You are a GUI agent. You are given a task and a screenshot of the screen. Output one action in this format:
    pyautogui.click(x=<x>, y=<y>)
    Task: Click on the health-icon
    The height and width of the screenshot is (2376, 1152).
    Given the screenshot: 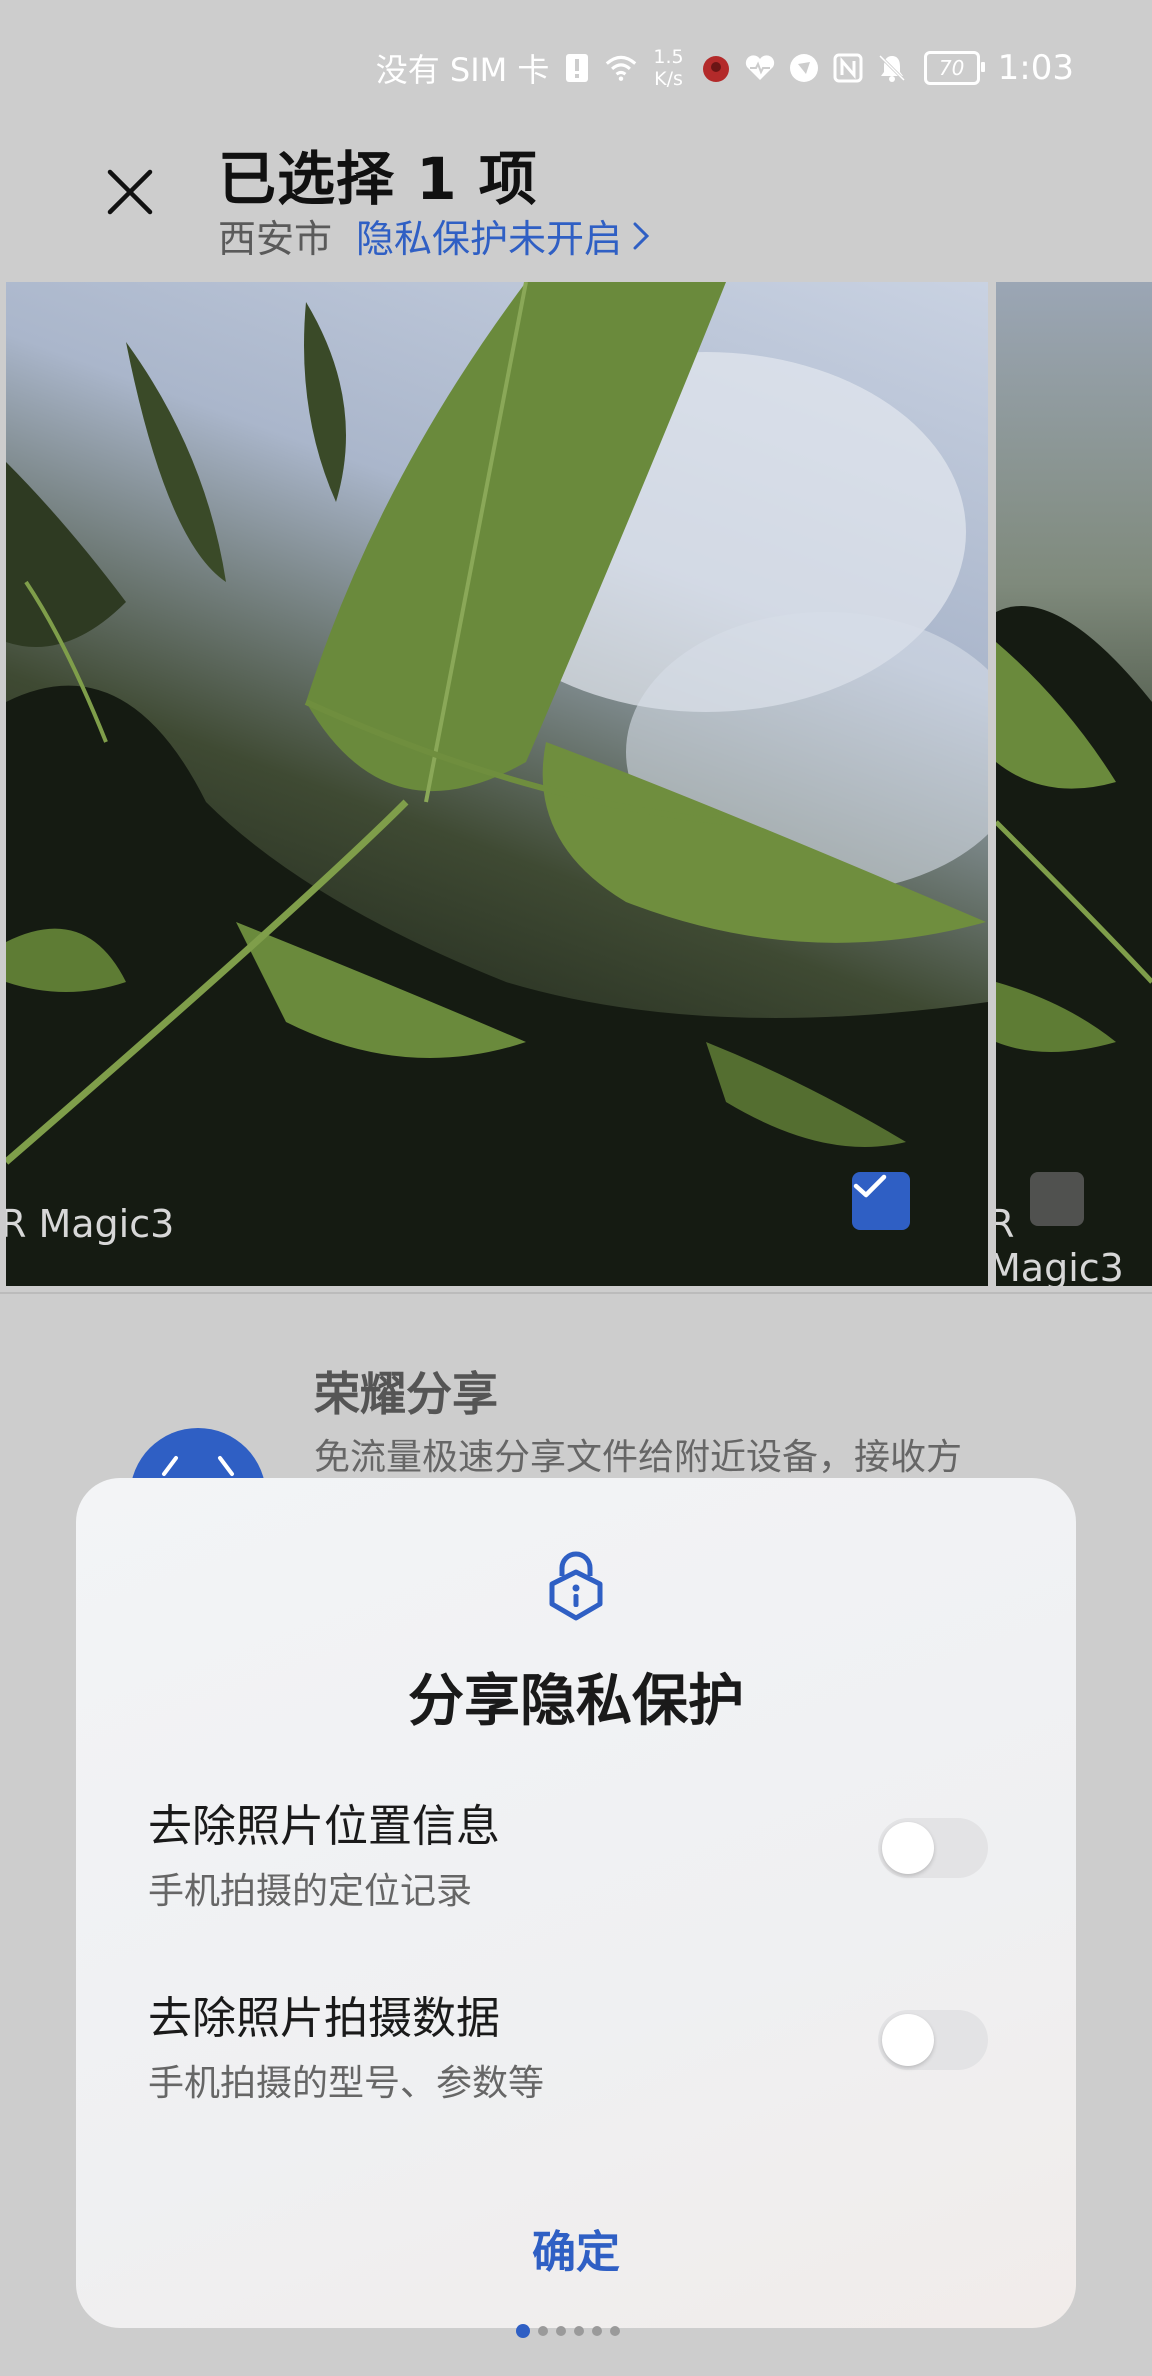 What is the action you would take?
    pyautogui.click(x=760, y=68)
    